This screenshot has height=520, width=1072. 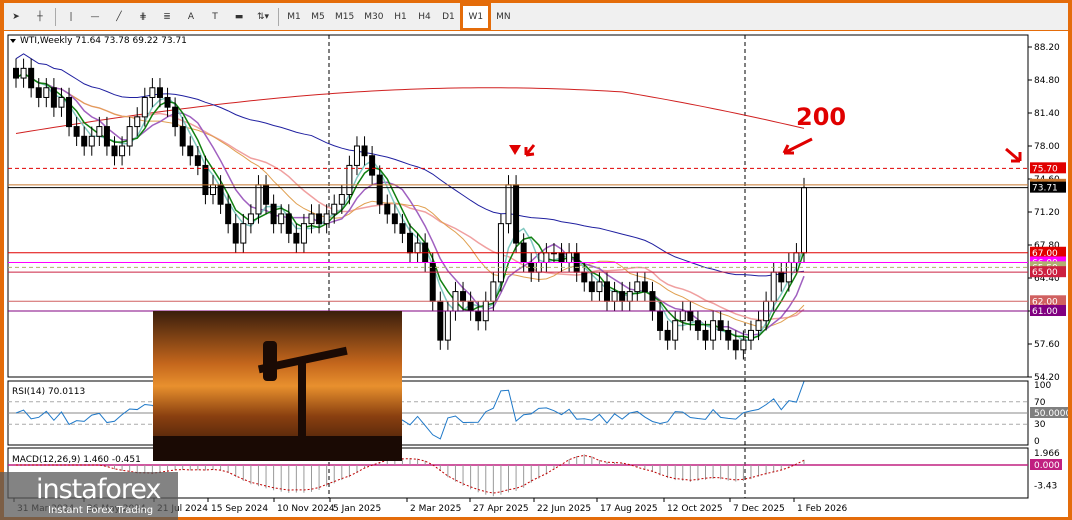 I want to click on annotation-200: 200, so click(x=821, y=117).